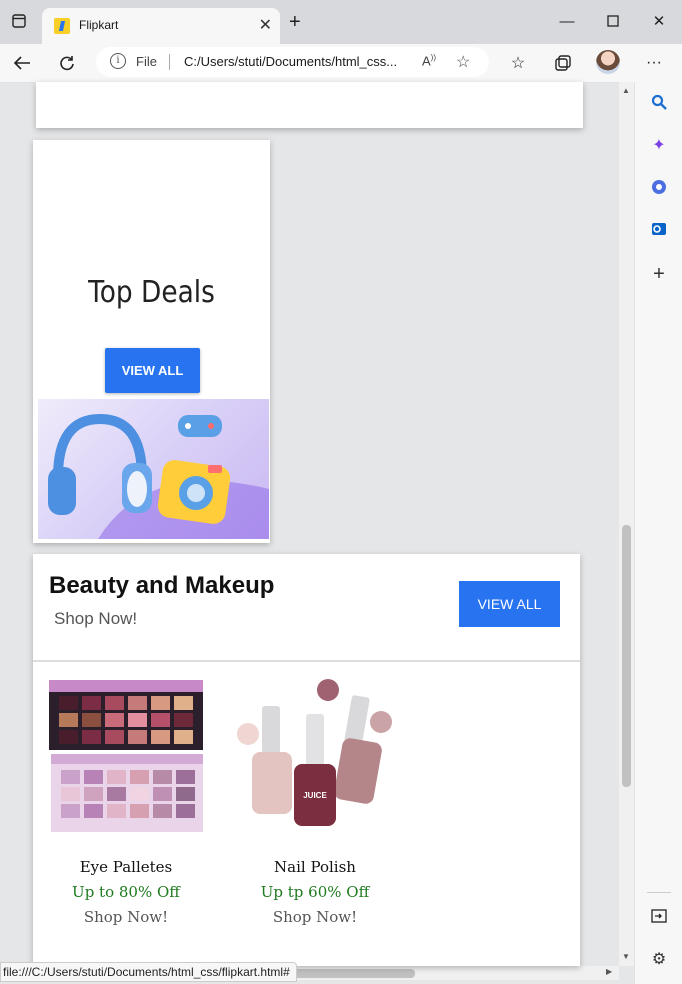 The height and width of the screenshot is (984, 682). Describe the element at coordinates (151, 341) in the screenshot. I see `top-deals-card: Top Deals VIEW ALL` at that location.